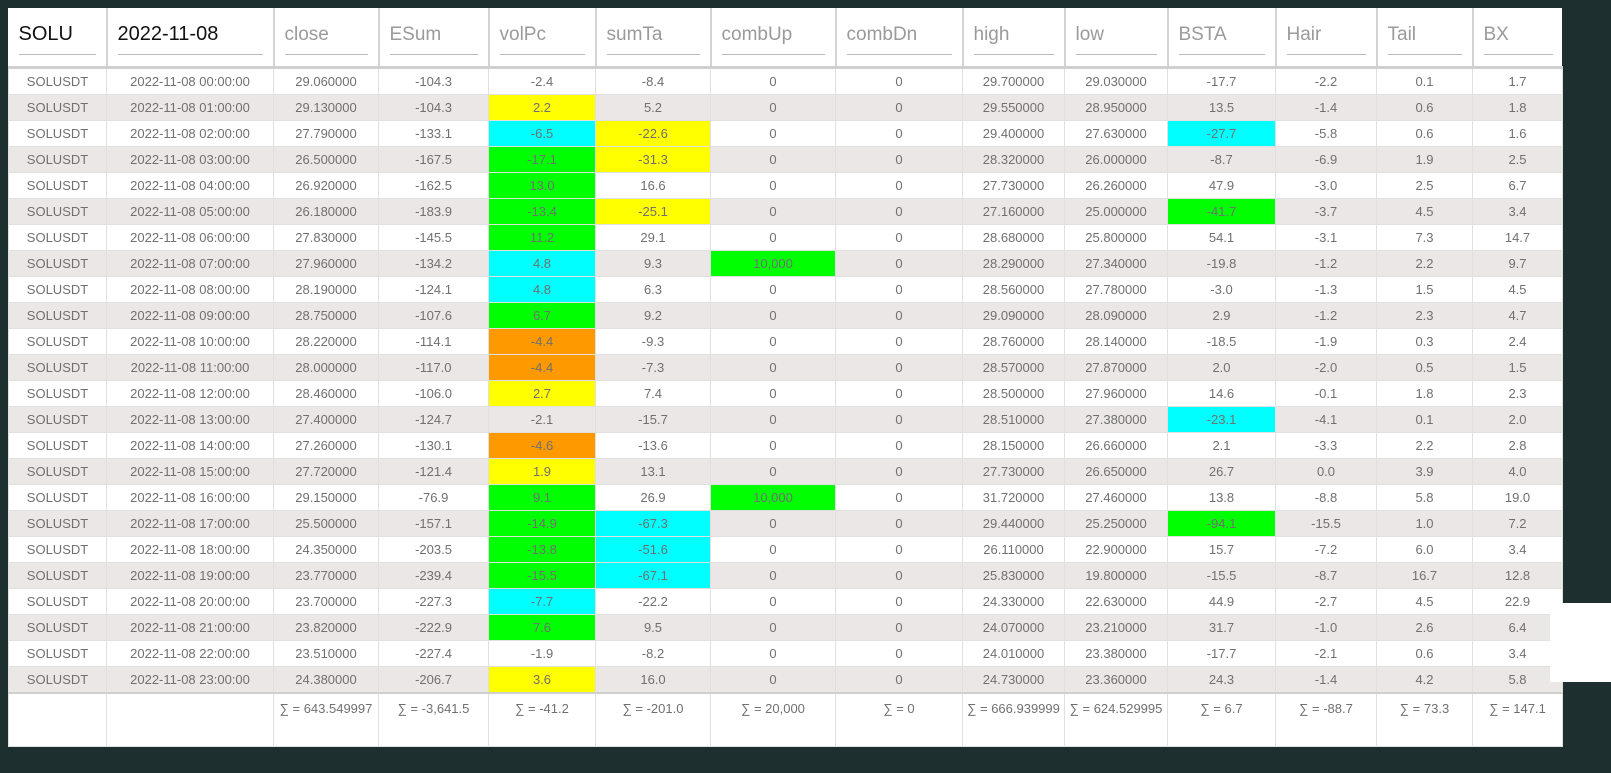  I want to click on column-header-symbol: SOLU, so click(58, 38).